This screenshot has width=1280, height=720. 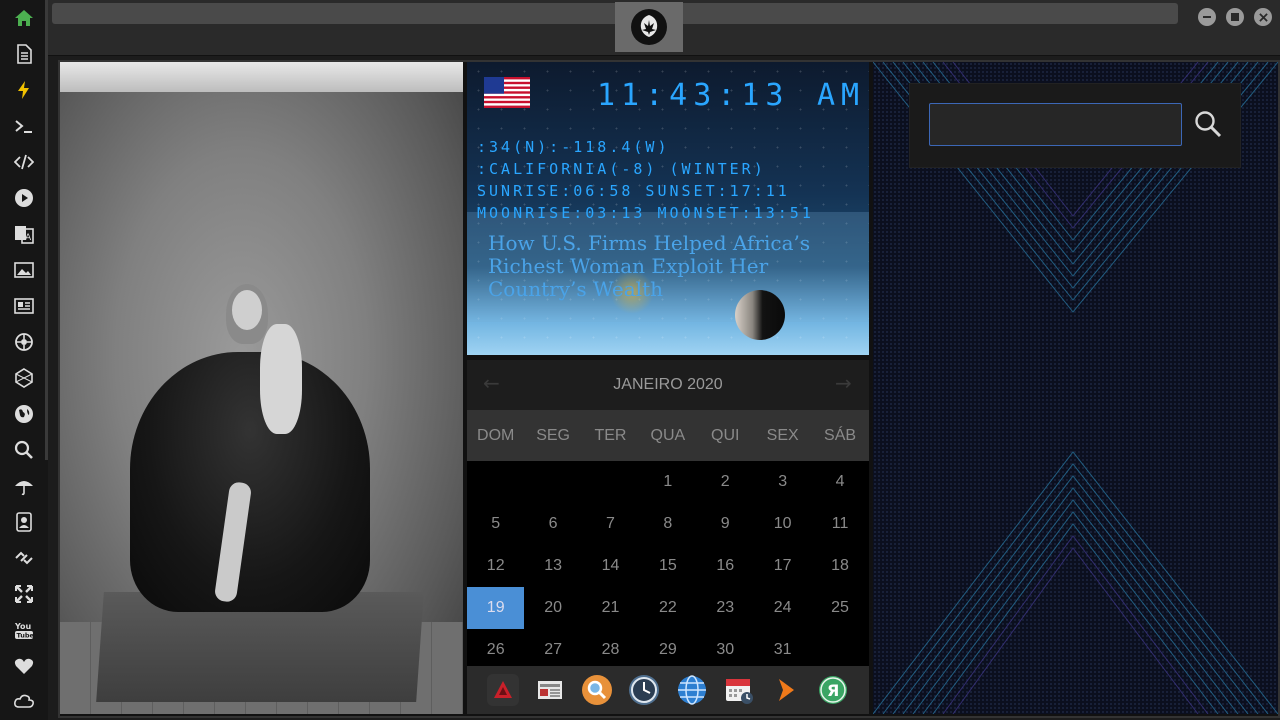 I want to click on svg-text: A, so click(x=28, y=238).